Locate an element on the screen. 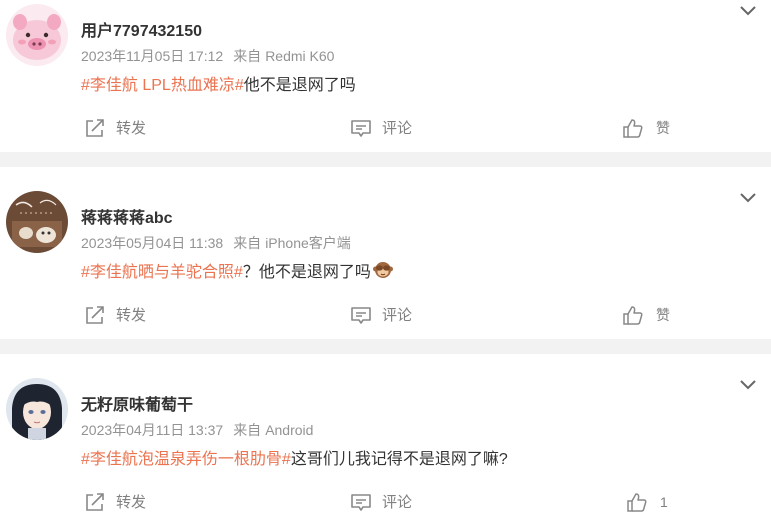  topic-link: #李佳航泡温泉弄伤一根肋骨# is located at coordinates (186, 459).